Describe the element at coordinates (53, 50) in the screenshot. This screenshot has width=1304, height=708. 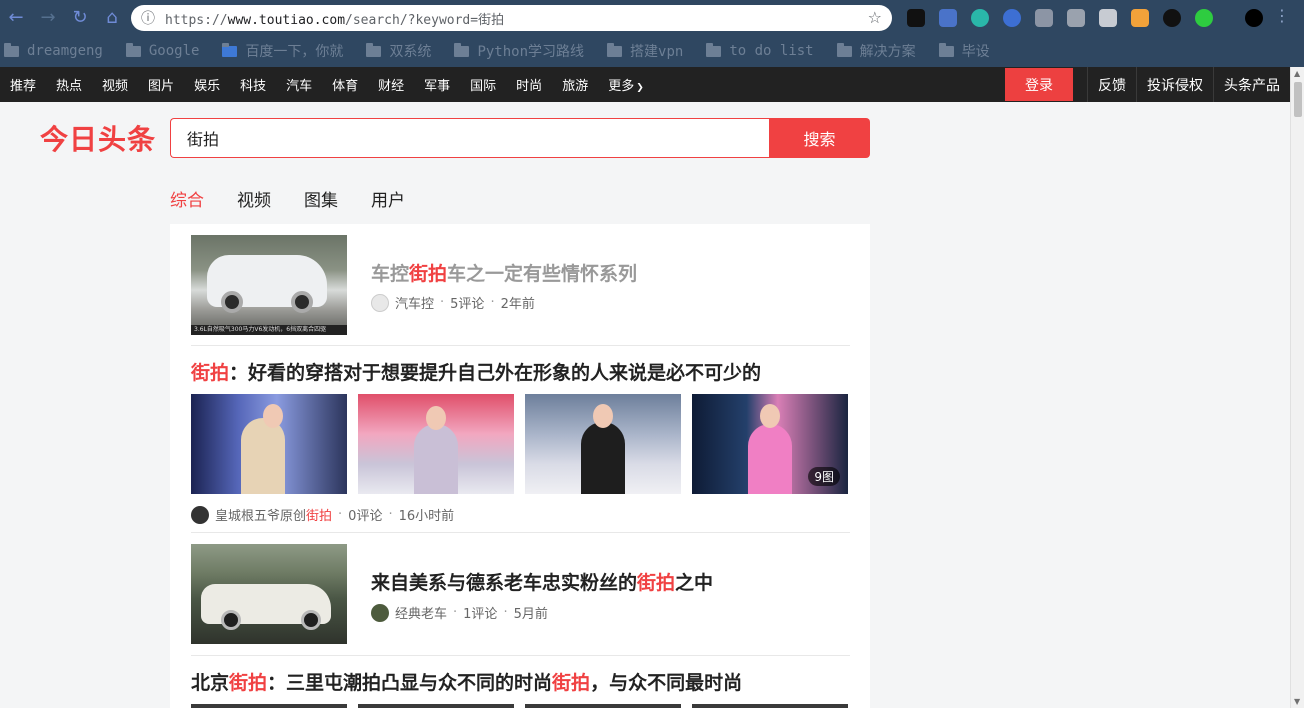
I see `bookmark-item: dreamgeng` at that location.